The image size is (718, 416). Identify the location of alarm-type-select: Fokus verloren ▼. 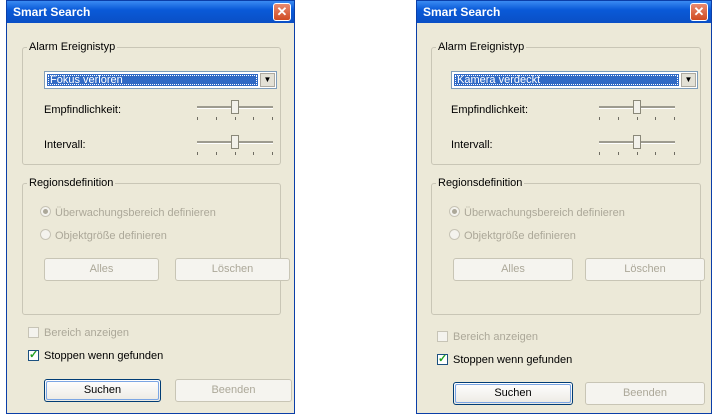
(160, 80).